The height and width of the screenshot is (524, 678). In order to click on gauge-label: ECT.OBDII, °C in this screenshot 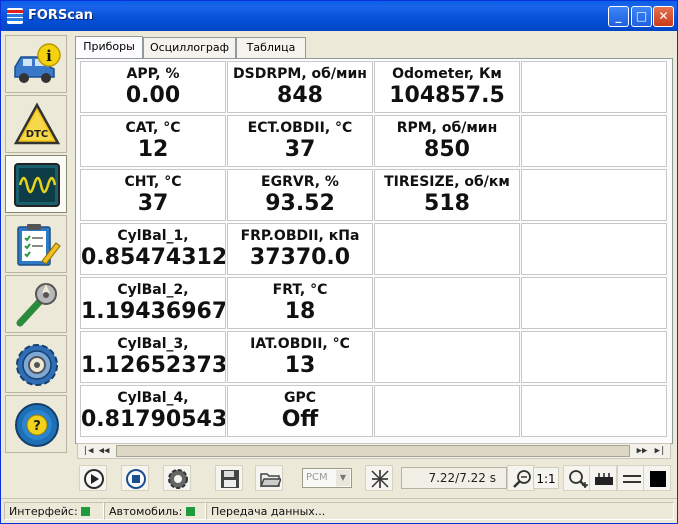, I will do `click(300, 128)`.